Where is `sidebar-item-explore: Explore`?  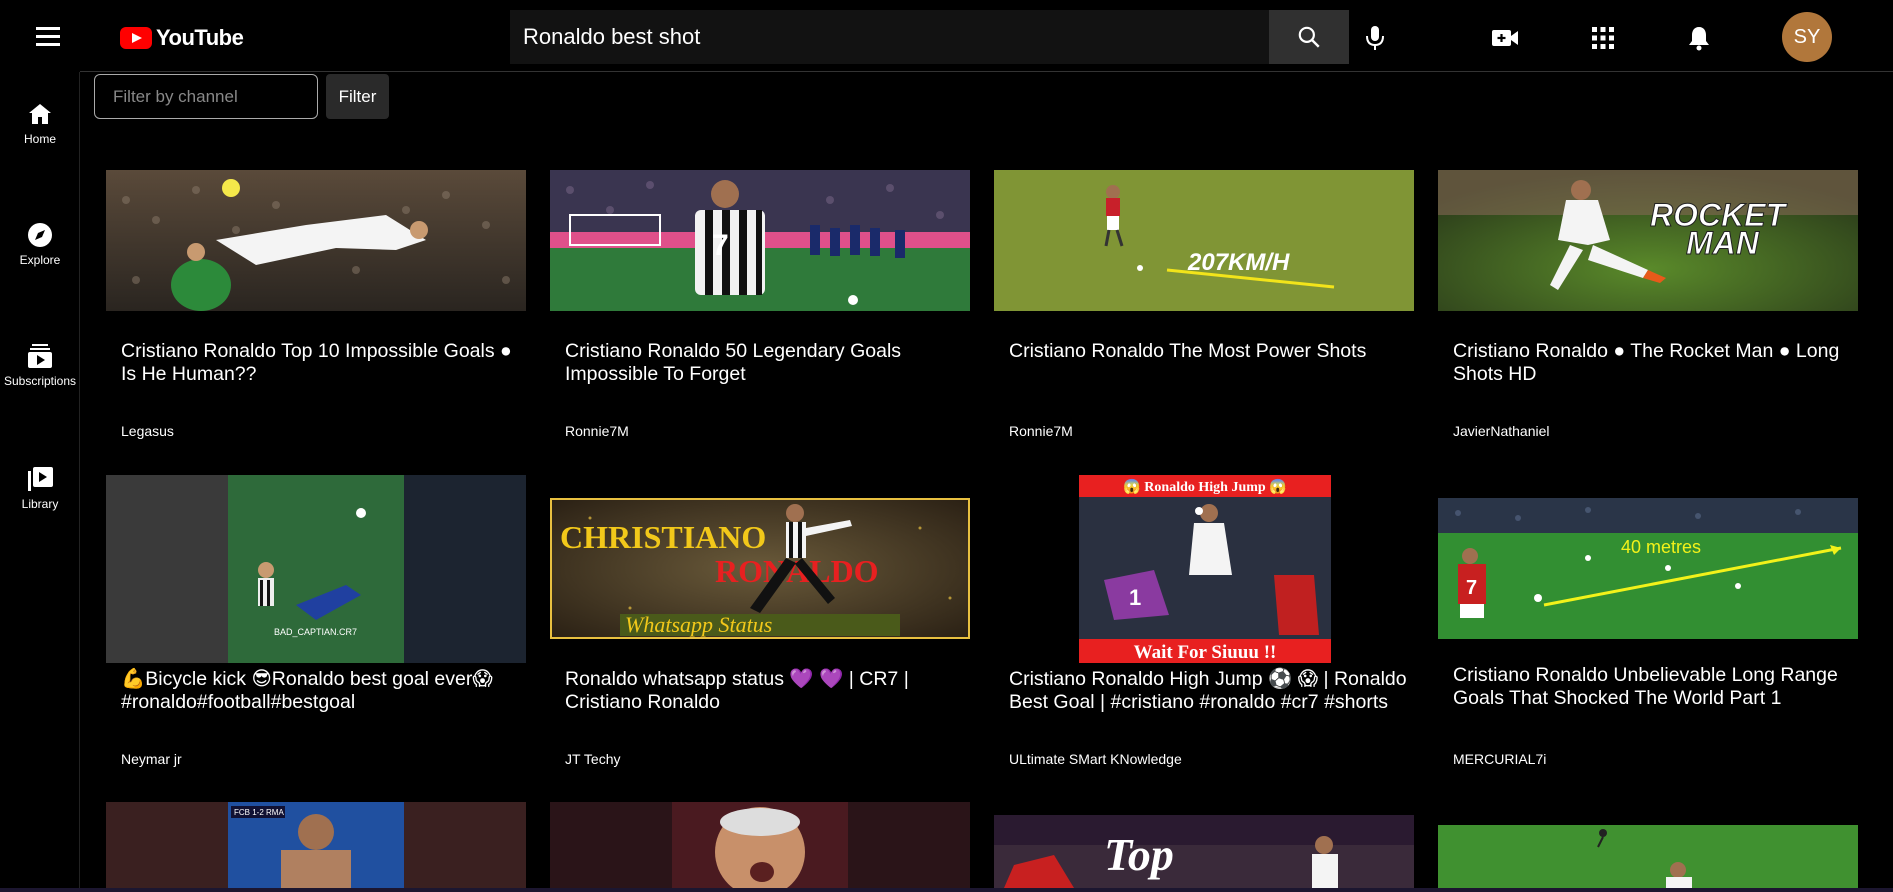 sidebar-item-explore: Explore is located at coordinates (40, 257).